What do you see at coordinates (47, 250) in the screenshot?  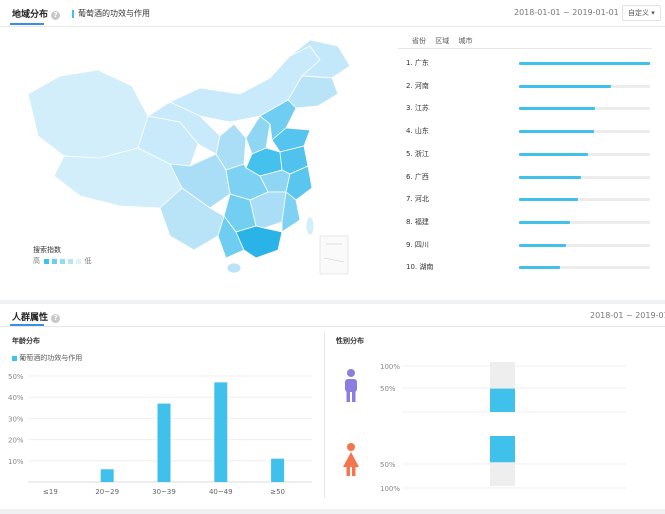 I see `map-legend-title: 搜索指数` at bounding box center [47, 250].